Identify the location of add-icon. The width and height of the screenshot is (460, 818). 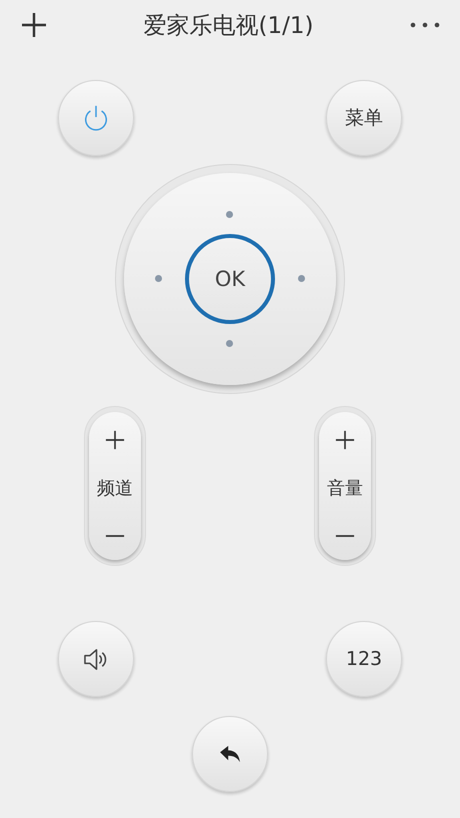
(34, 25).